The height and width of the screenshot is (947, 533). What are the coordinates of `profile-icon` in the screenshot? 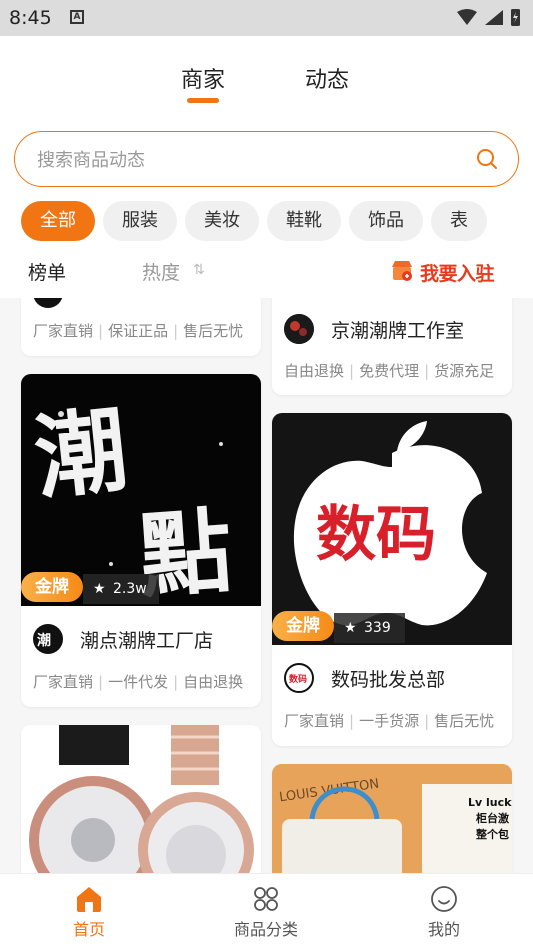 It's located at (444, 899).